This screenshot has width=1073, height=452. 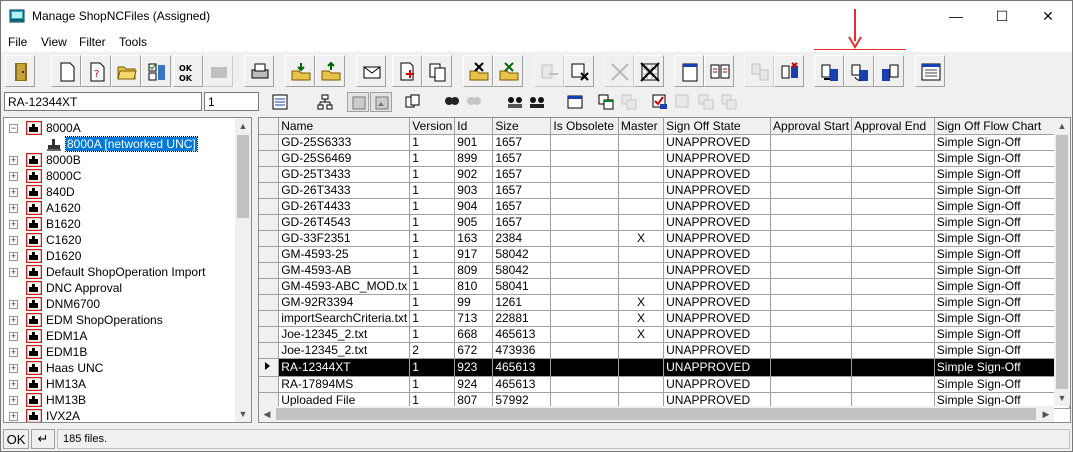 I want to click on compare-button, so click(x=719, y=71).